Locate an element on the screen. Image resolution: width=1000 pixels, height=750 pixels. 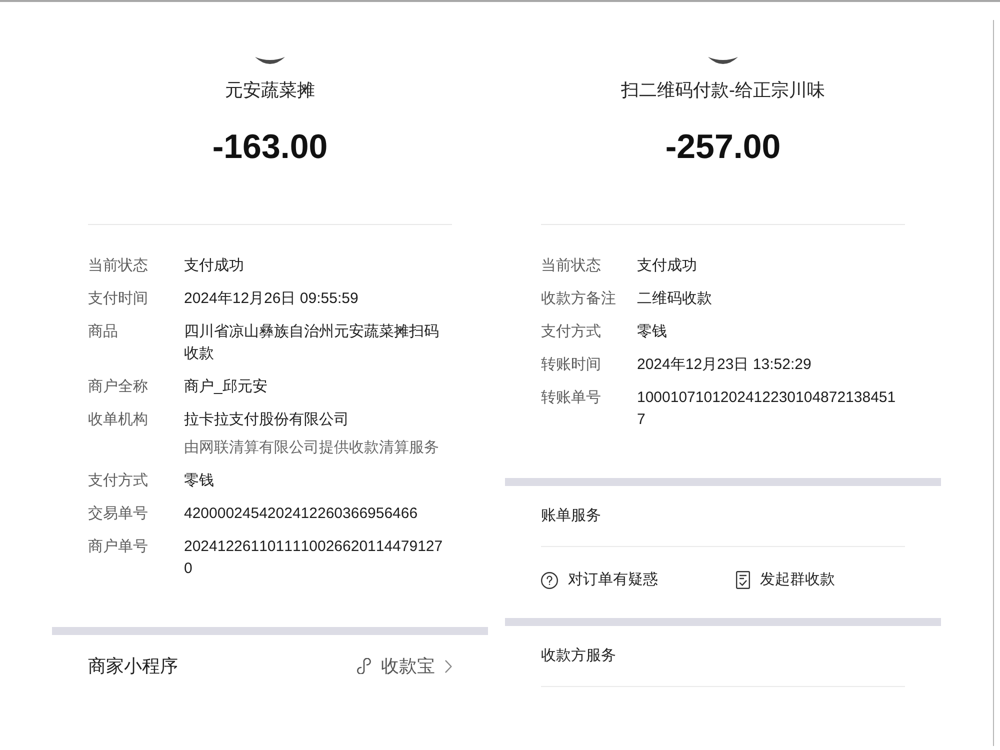
amount: -163.00 is located at coordinates (270, 147).